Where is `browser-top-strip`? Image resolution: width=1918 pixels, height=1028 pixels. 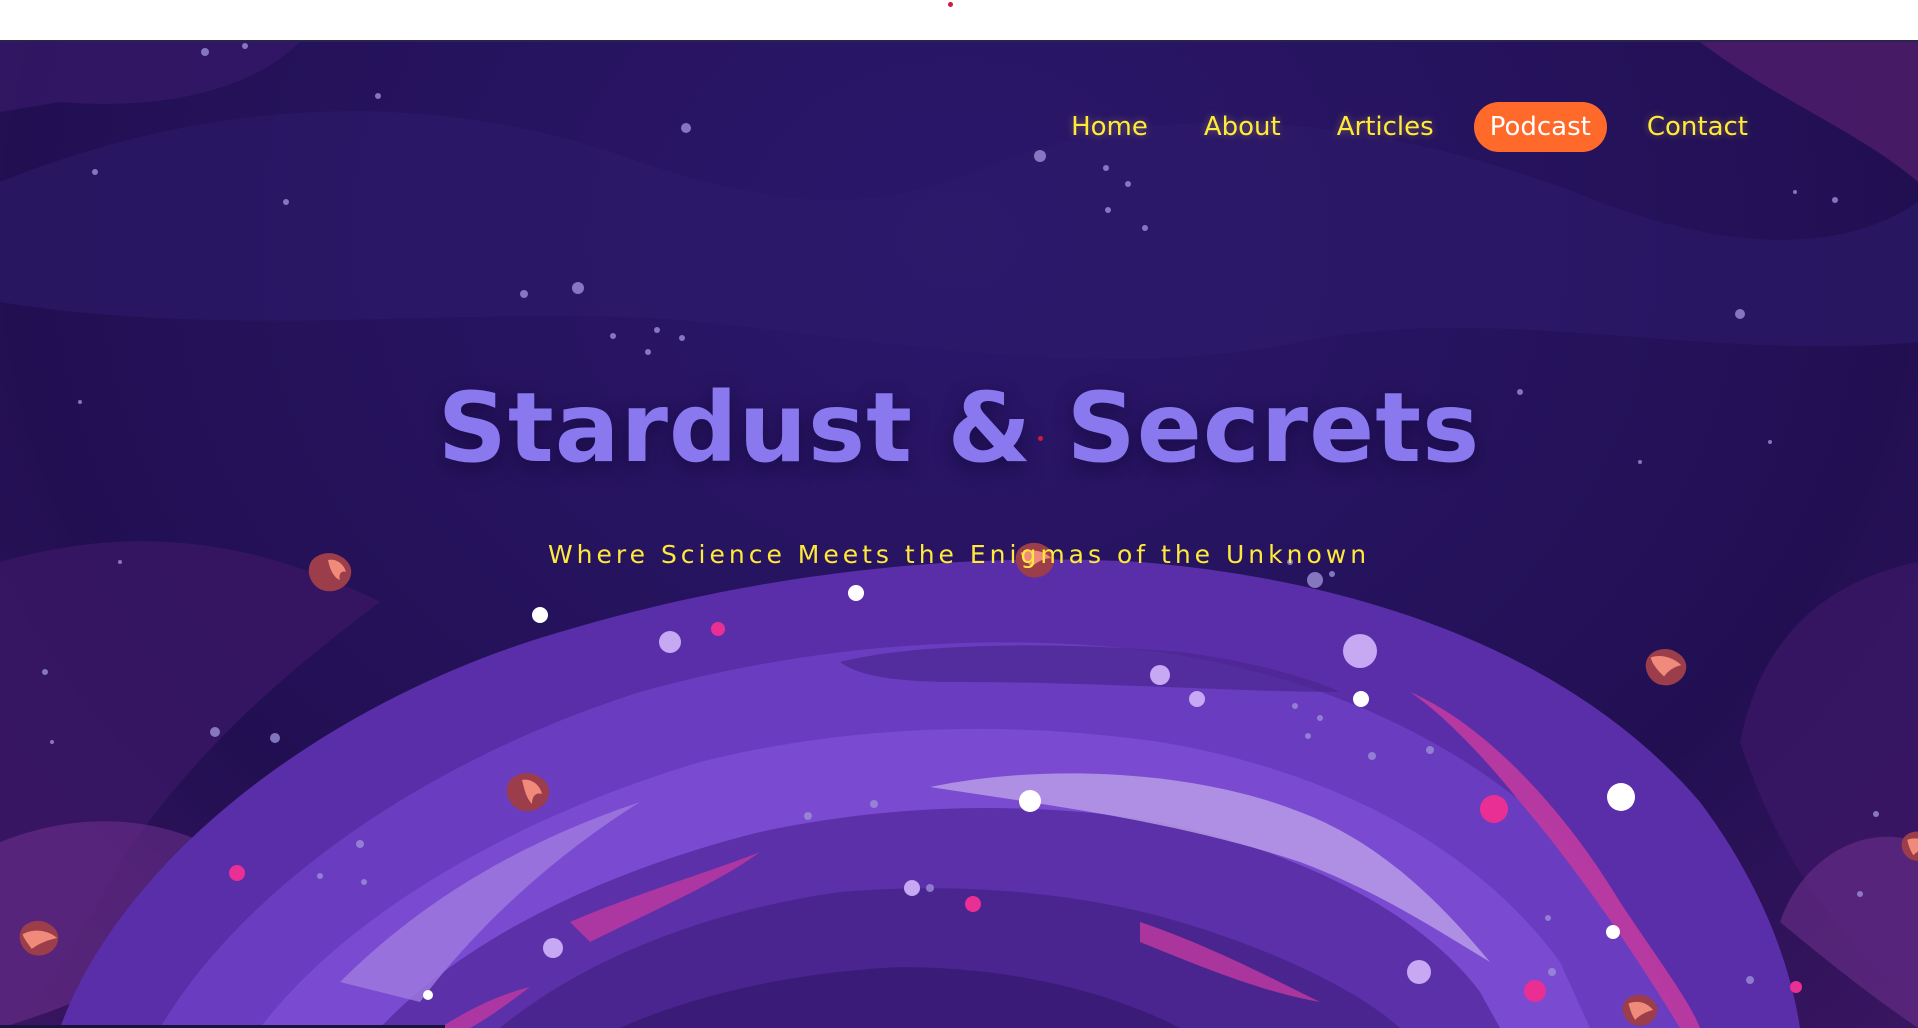
browser-top-strip is located at coordinates (959, 21).